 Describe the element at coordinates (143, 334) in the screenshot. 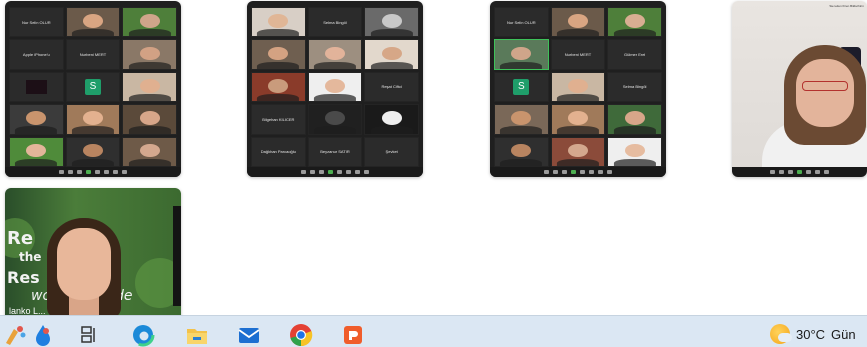

I see `edge-icon` at that location.